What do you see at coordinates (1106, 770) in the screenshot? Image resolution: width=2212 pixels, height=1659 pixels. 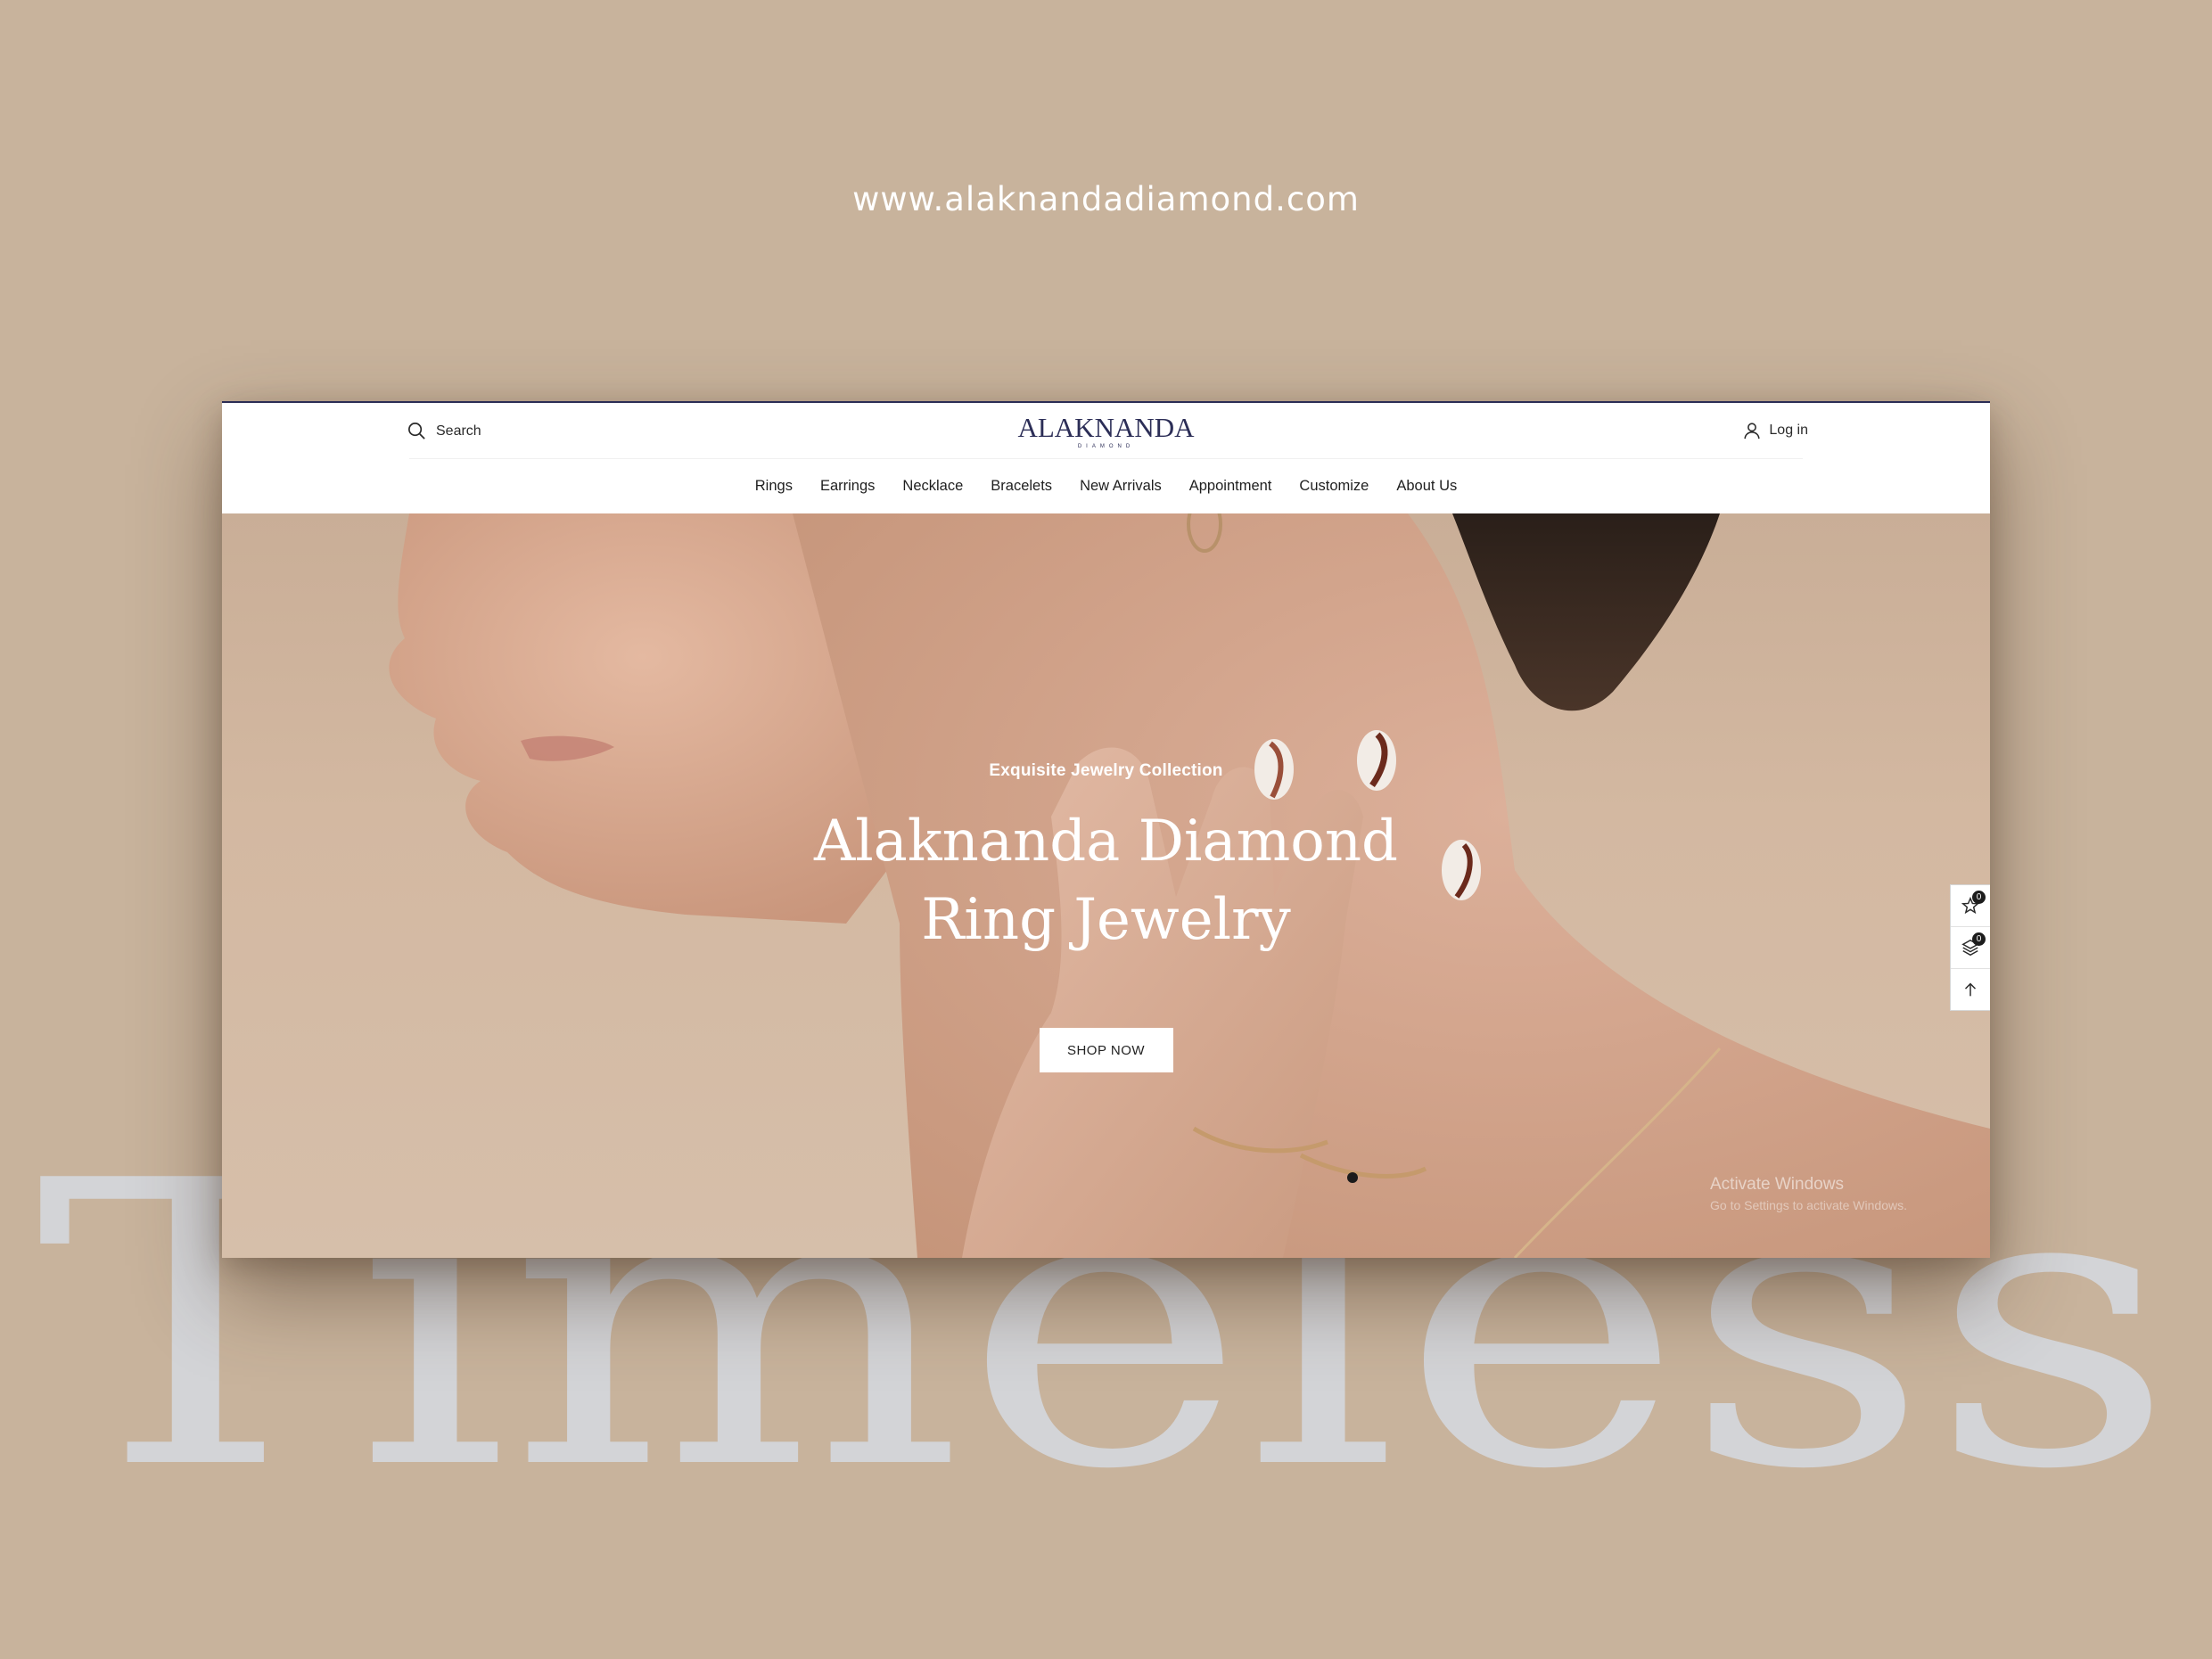 I see `hero-eyebrow: Exquisite Jewelry Collection` at bounding box center [1106, 770].